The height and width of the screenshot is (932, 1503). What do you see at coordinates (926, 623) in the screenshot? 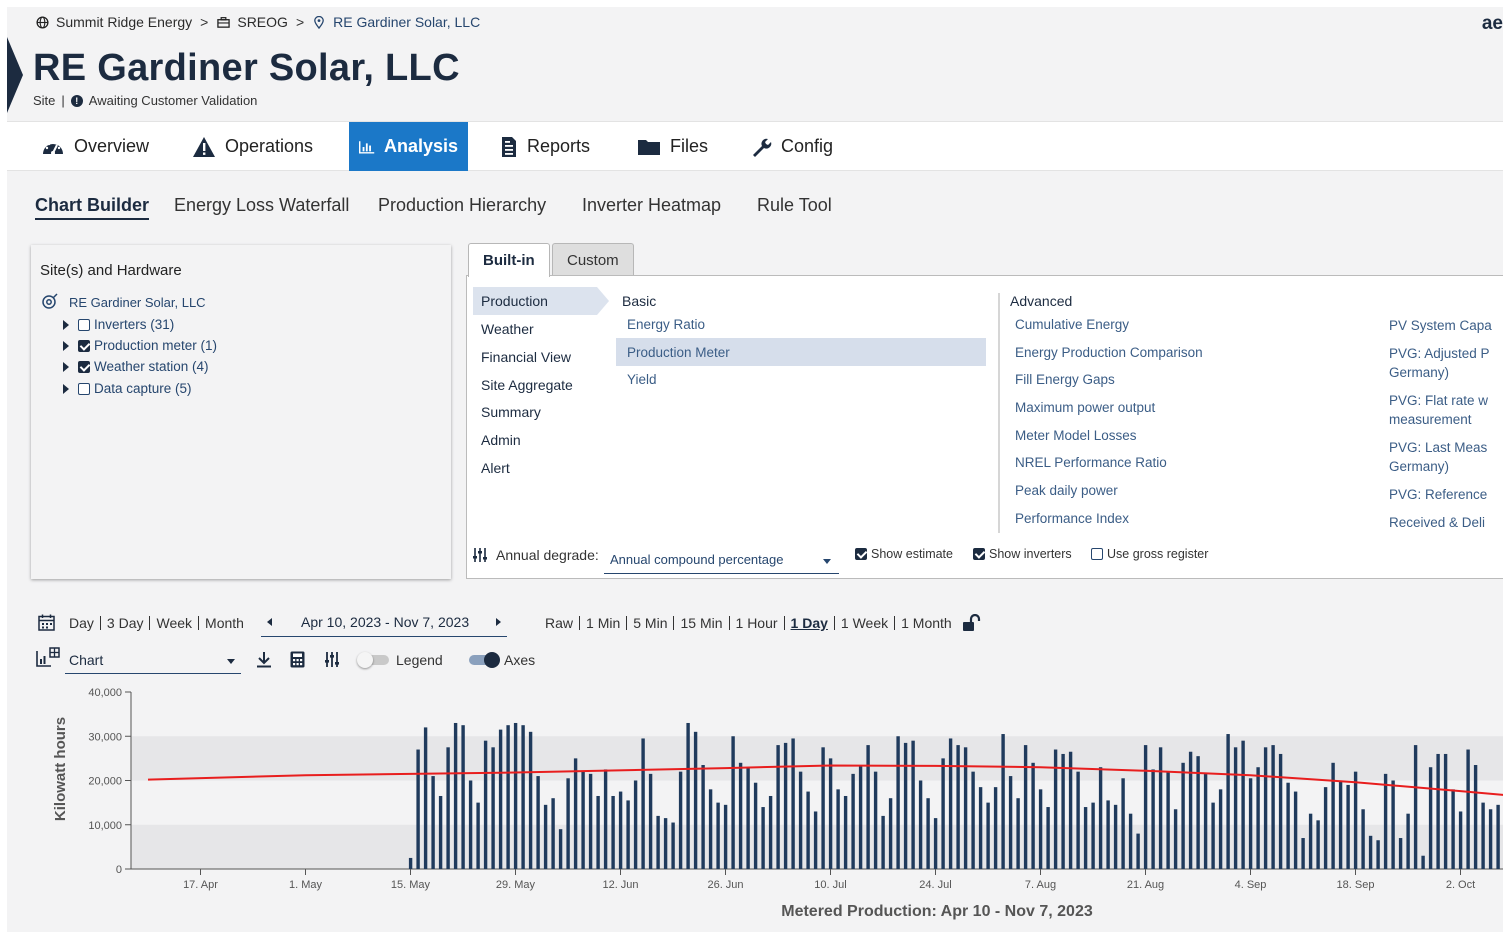
I see `interval-1-month: 1 Month` at bounding box center [926, 623].